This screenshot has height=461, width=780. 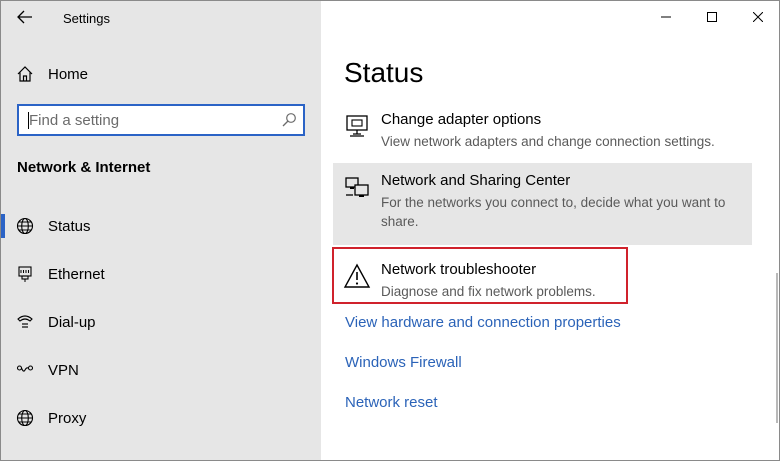 What do you see at coordinates (161, 274) in the screenshot?
I see `sidebar-item-ethernet: Ethernet` at bounding box center [161, 274].